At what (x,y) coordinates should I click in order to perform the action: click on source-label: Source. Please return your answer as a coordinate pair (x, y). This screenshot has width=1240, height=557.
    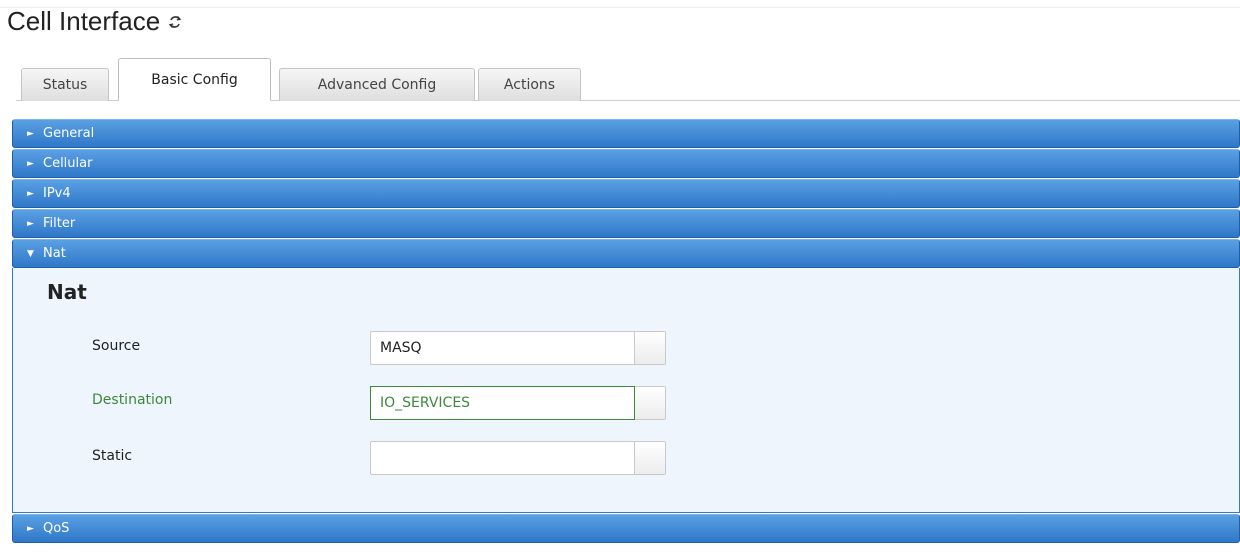
    Looking at the image, I should click on (116, 346).